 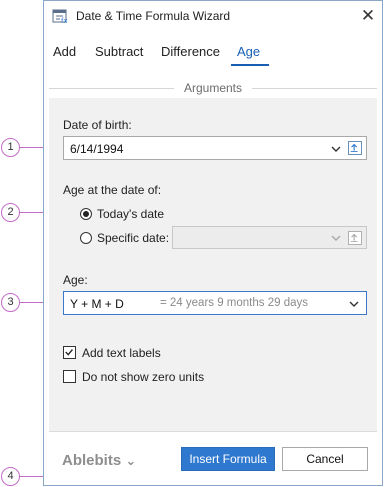 What do you see at coordinates (133, 238) in the screenshot?
I see `specific-date-label: Specific date:` at bounding box center [133, 238].